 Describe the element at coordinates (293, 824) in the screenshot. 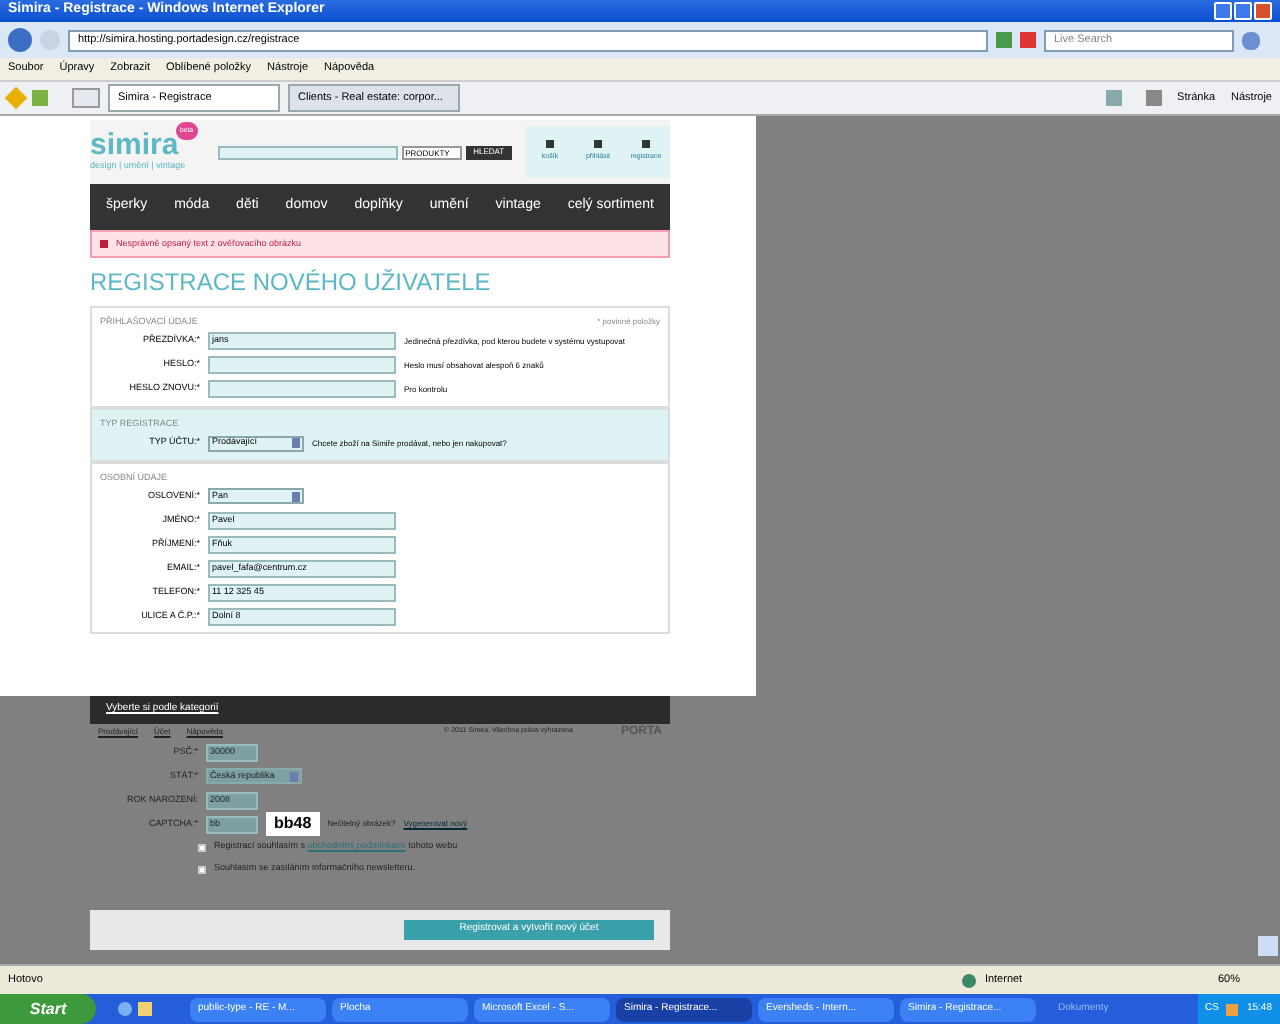

I see `captcha-image: bb48` at that location.